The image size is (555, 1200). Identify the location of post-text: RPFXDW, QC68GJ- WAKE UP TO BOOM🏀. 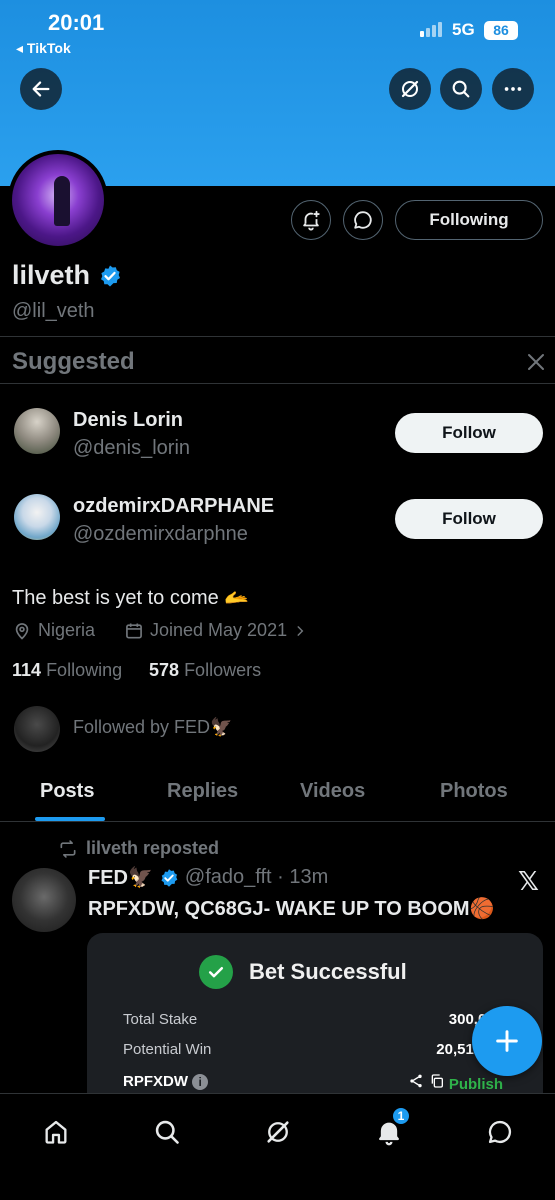
(291, 909).